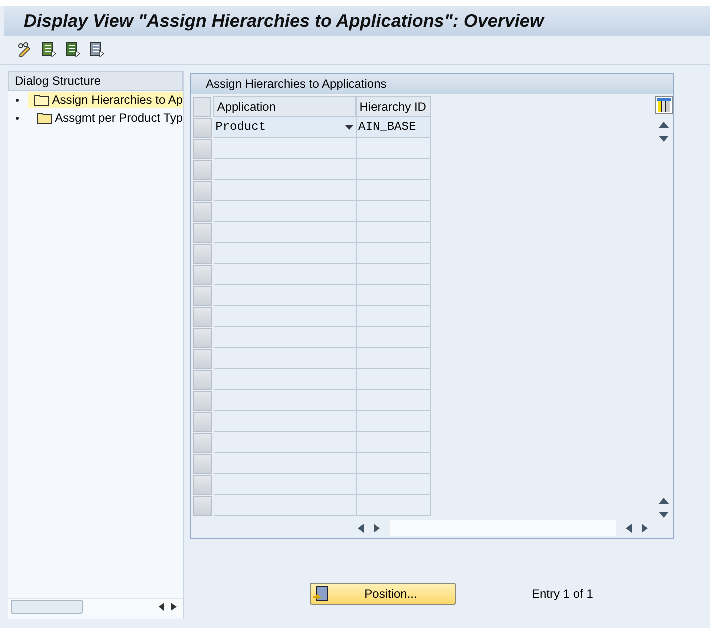 The height and width of the screenshot is (628, 710). Describe the element at coordinates (393, 106) in the screenshot. I see `column-header: Hierarchy ID` at that location.